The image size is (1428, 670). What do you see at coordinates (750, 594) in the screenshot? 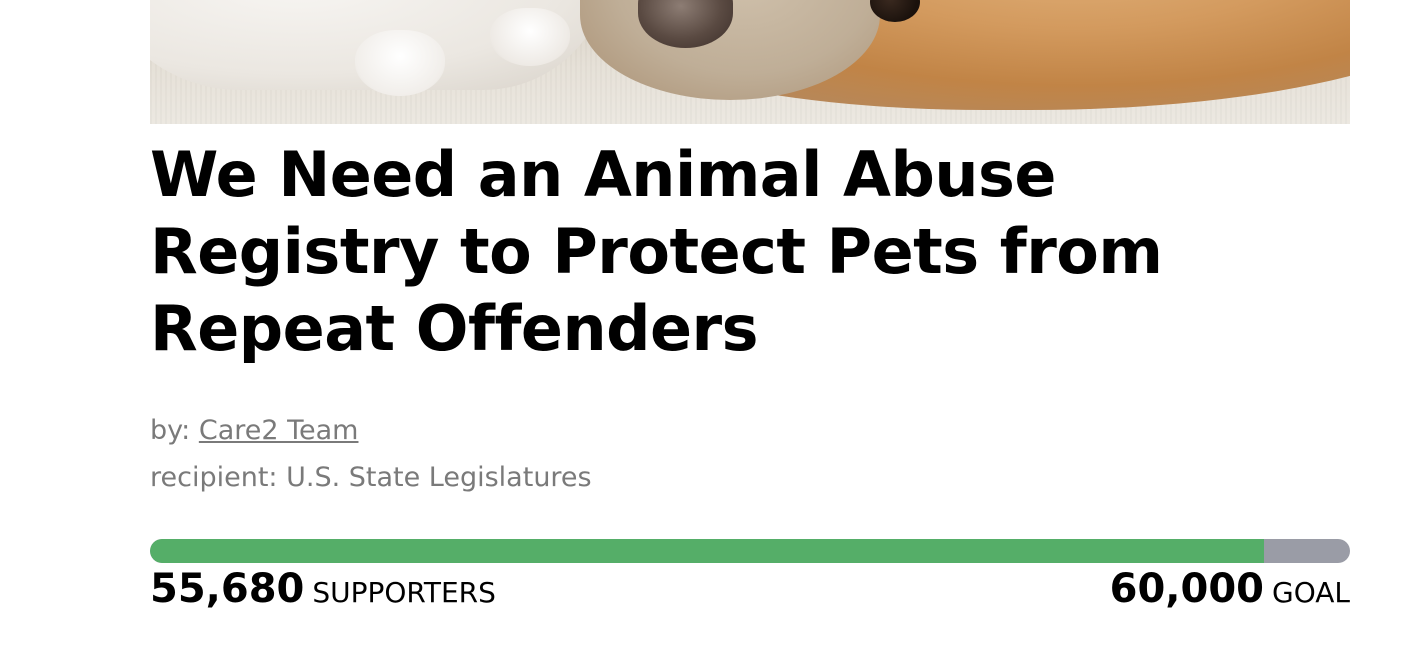
I see `signature-counts: 55,680 SUPPORTERS 60,000 GOAL` at bounding box center [750, 594].